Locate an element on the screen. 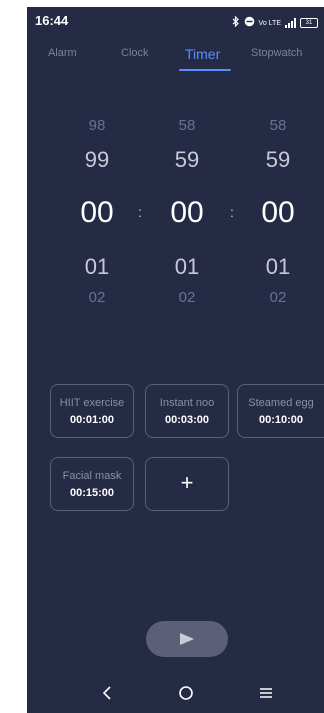 The image size is (324, 713). back-icon is located at coordinates (106, 693).